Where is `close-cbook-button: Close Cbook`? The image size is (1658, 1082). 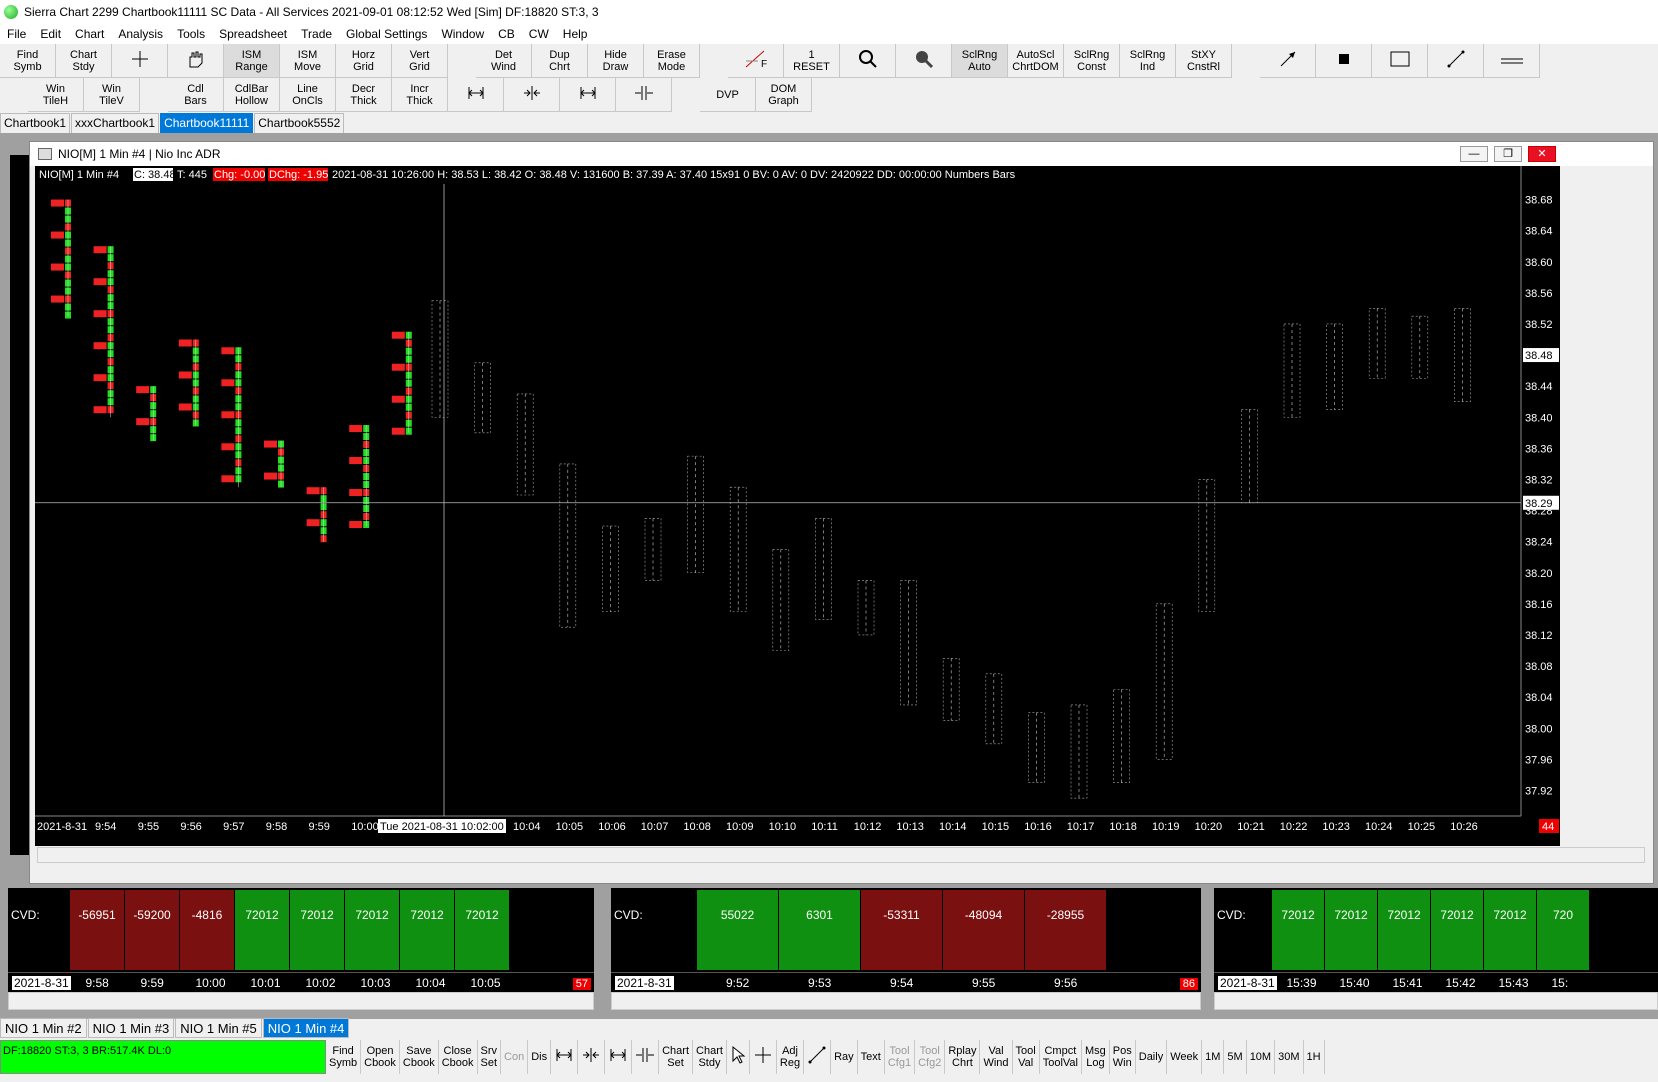 close-cbook-button: Close Cbook is located at coordinates (458, 1057).